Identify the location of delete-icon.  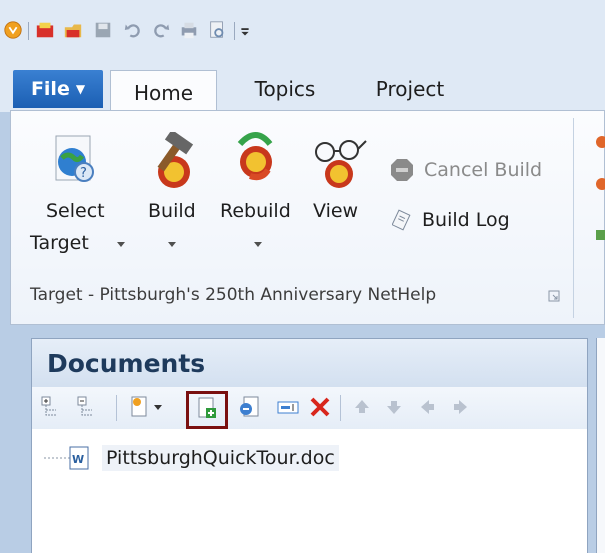
(320, 407).